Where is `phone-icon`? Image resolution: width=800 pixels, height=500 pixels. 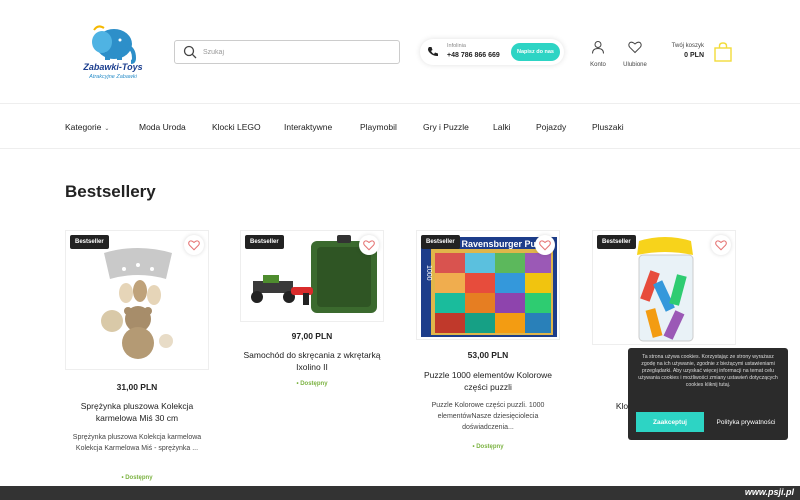 phone-icon is located at coordinates (433, 52).